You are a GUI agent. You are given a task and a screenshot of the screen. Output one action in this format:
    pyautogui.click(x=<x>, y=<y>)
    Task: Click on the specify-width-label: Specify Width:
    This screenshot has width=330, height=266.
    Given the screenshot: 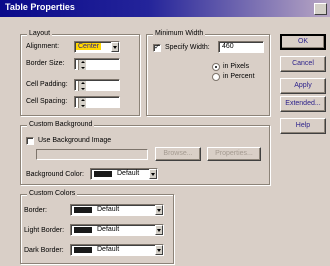 What is the action you would take?
    pyautogui.click(x=187, y=47)
    